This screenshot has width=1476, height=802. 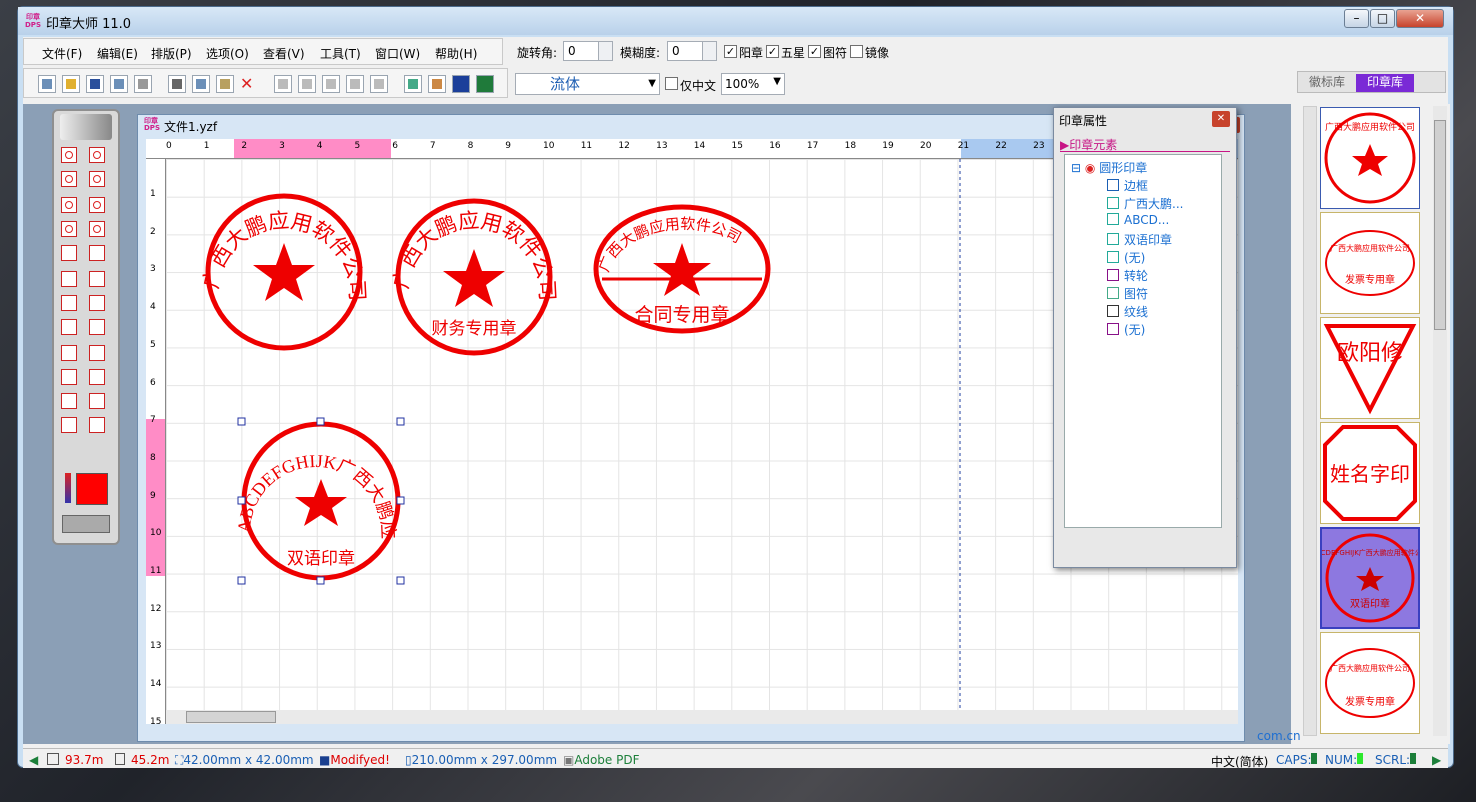 I want to click on tool-circle-seal-icon, so click(x=97, y=155).